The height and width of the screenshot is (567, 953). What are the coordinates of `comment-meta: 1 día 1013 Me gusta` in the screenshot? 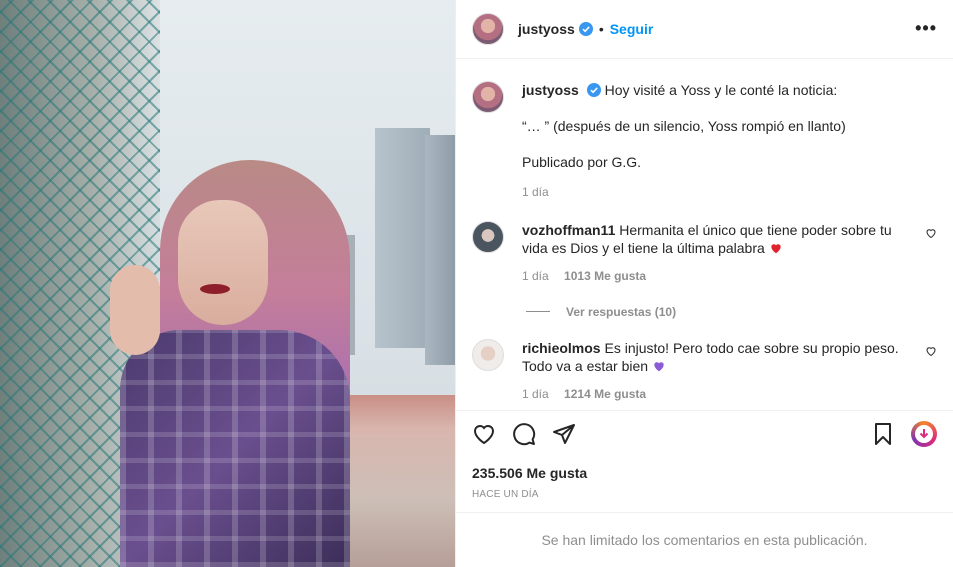 It's located at (715, 276).